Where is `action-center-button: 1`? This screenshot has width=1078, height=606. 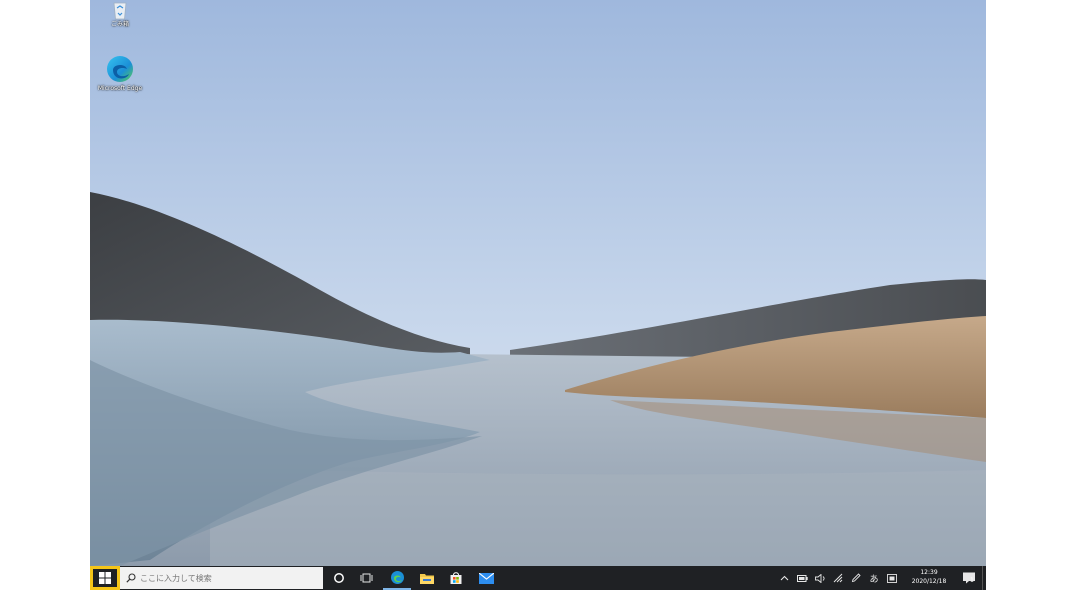
action-center-button: 1 is located at coordinates (969, 578).